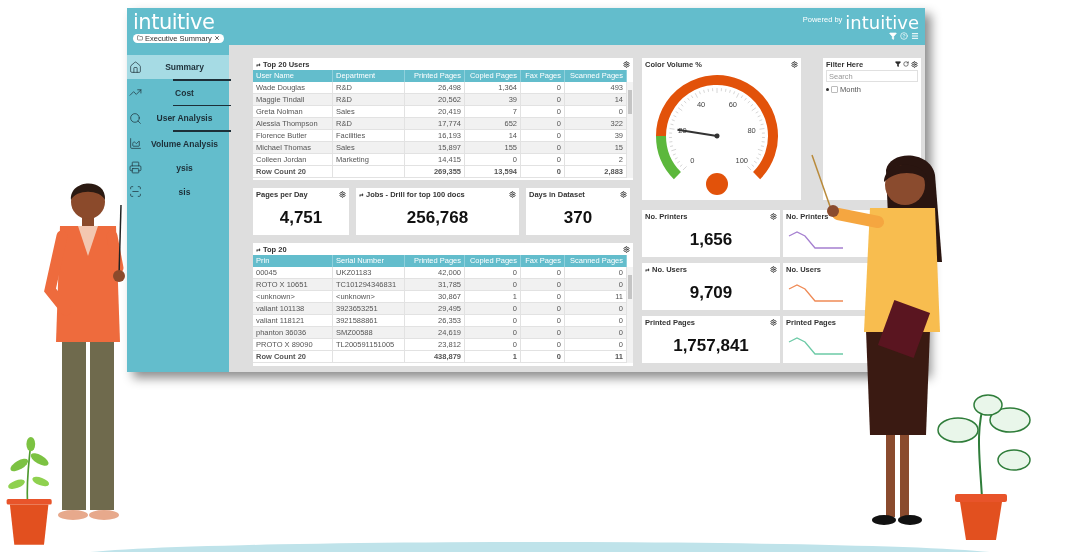 The height and width of the screenshot is (552, 1065). What do you see at coordinates (178, 67) in the screenshot?
I see `sidebar-item: Summary` at bounding box center [178, 67].